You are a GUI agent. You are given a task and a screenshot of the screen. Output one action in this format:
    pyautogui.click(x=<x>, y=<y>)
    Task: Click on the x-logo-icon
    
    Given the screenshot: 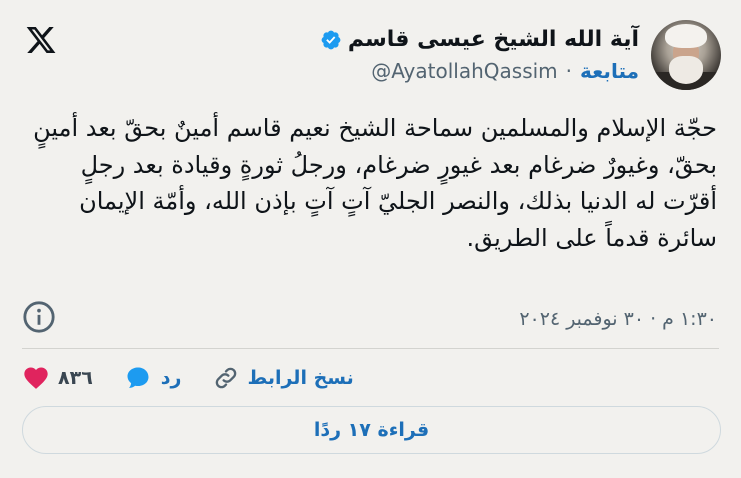 What is the action you would take?
    pyautogui.click(x=41, y=40)
    